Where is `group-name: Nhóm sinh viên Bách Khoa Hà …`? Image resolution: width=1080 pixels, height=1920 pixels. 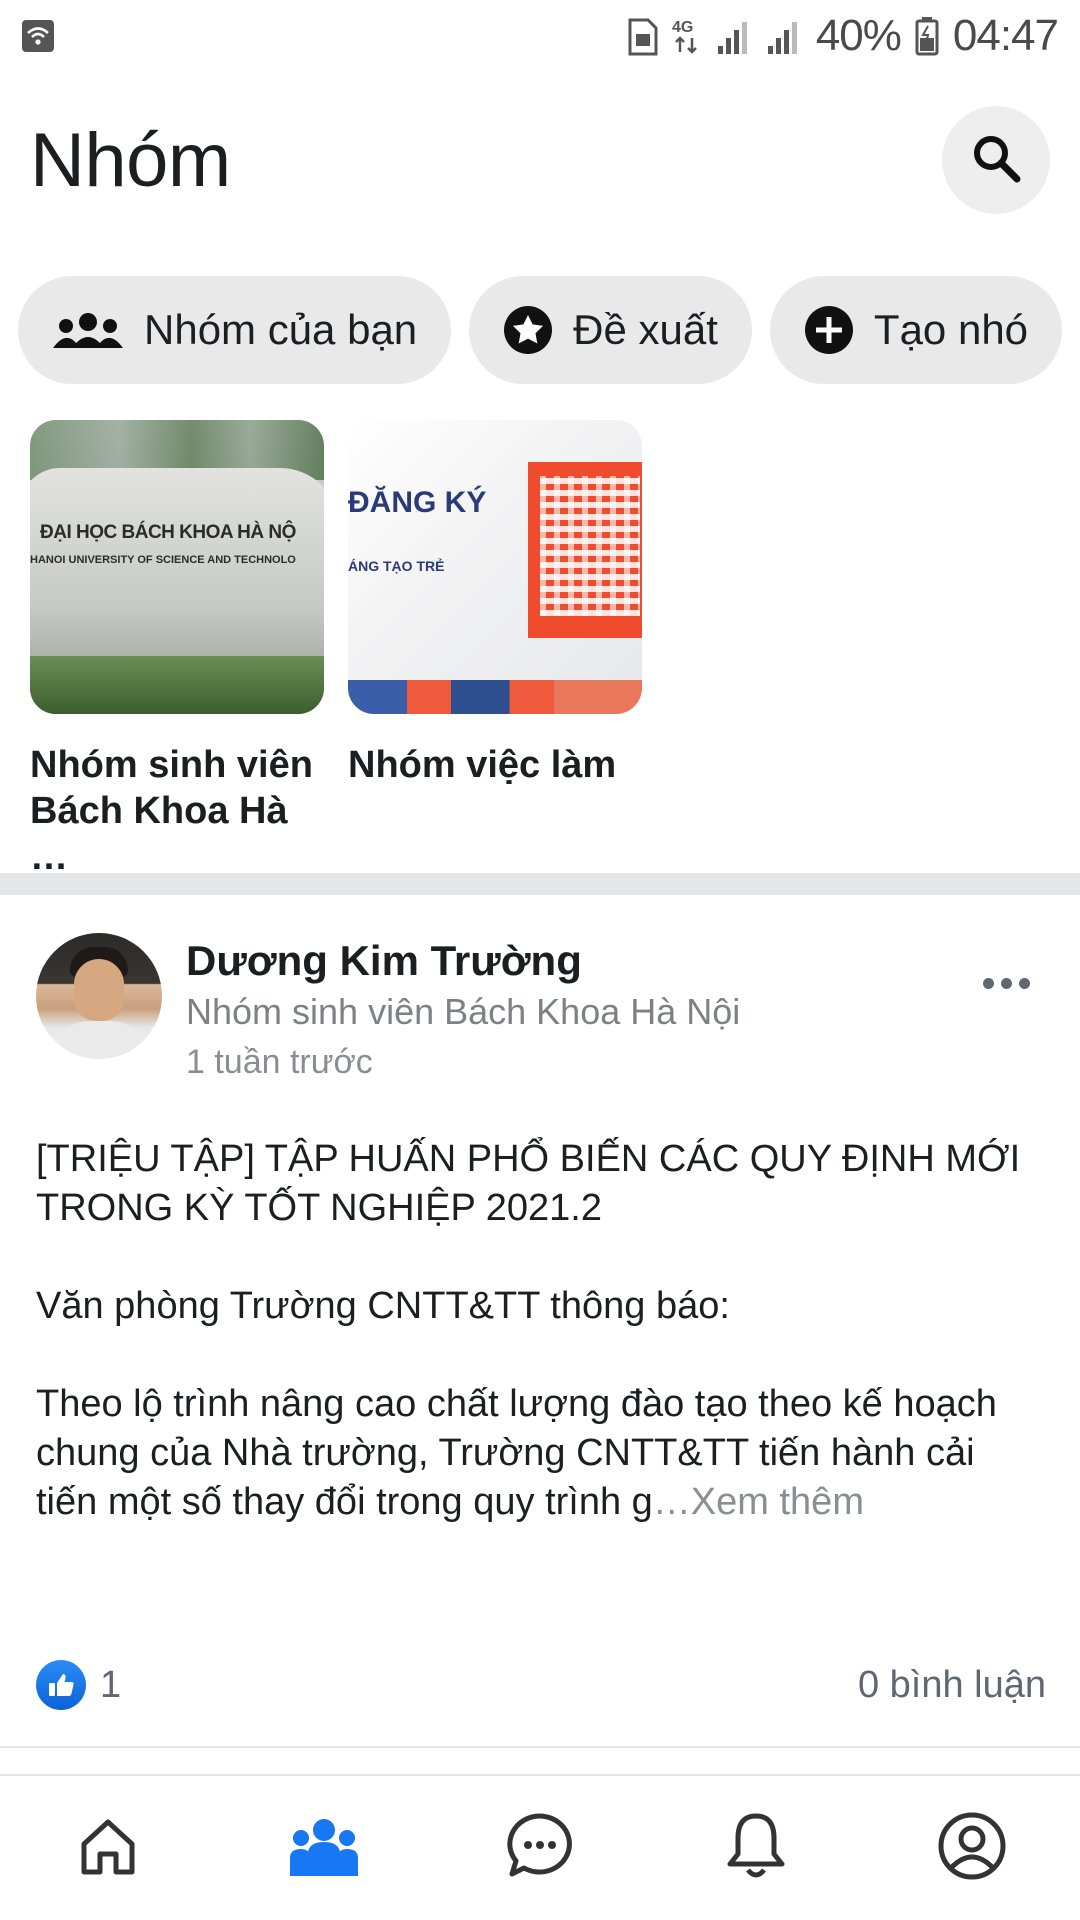
group-name: Nhóm sinh viên Bách Khoa Hà … is located at coordinates (171, 811).